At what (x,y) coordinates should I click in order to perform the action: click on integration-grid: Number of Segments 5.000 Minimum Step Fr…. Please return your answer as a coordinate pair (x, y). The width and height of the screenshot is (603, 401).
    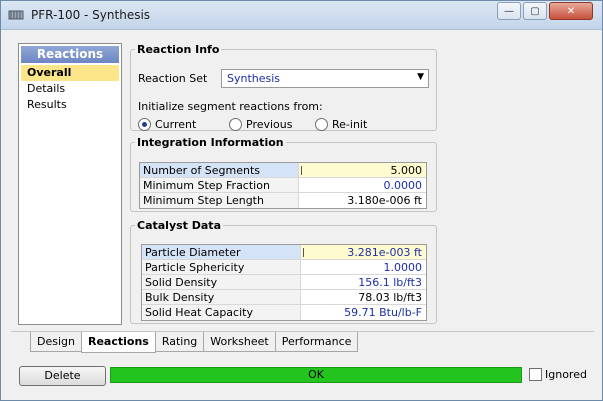
    Looking at the image, I should click on (283, 185).